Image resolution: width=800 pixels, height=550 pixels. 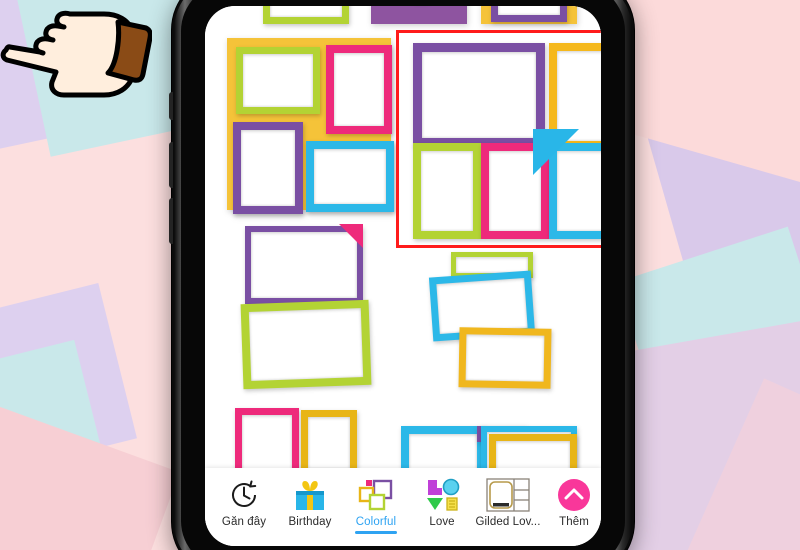 I want to click on nav-item-label: Love, so click(x=442, y=522).